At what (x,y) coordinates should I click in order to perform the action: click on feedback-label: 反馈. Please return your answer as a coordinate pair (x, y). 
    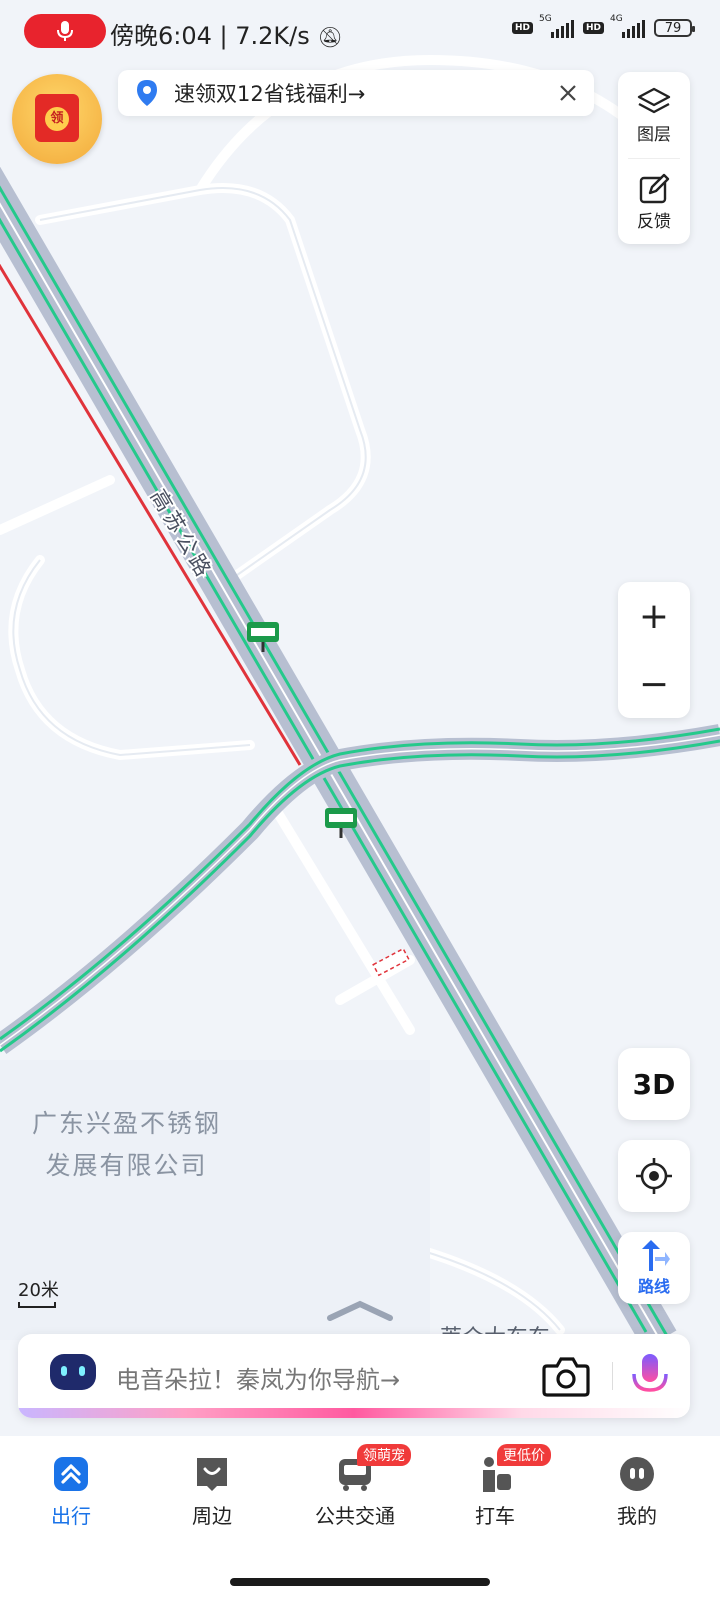
    Looking at the image, I should click on (654, 221).